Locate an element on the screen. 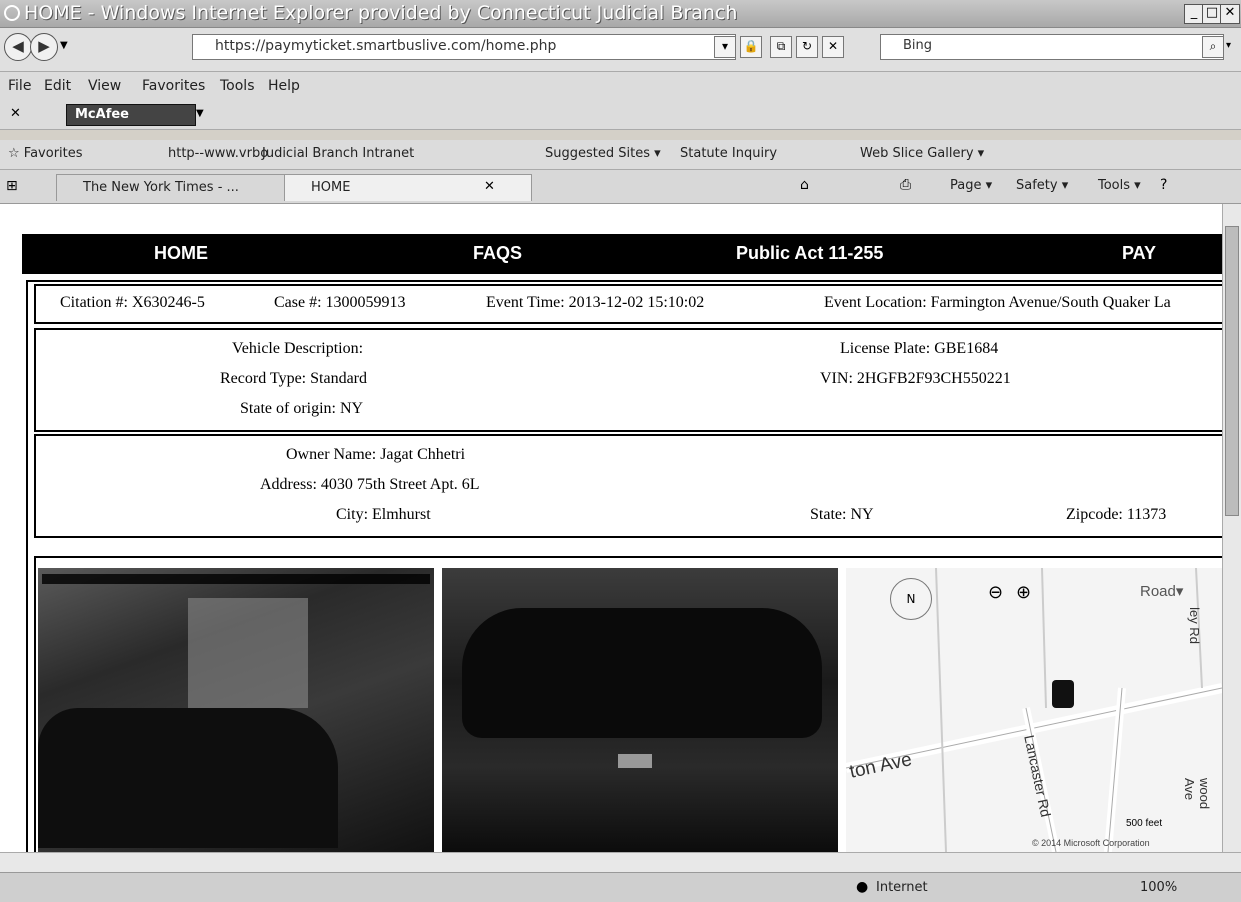 This screenshot has height=902, width=1241. home-icon: ⌂ is located at coordinates (804, 185).